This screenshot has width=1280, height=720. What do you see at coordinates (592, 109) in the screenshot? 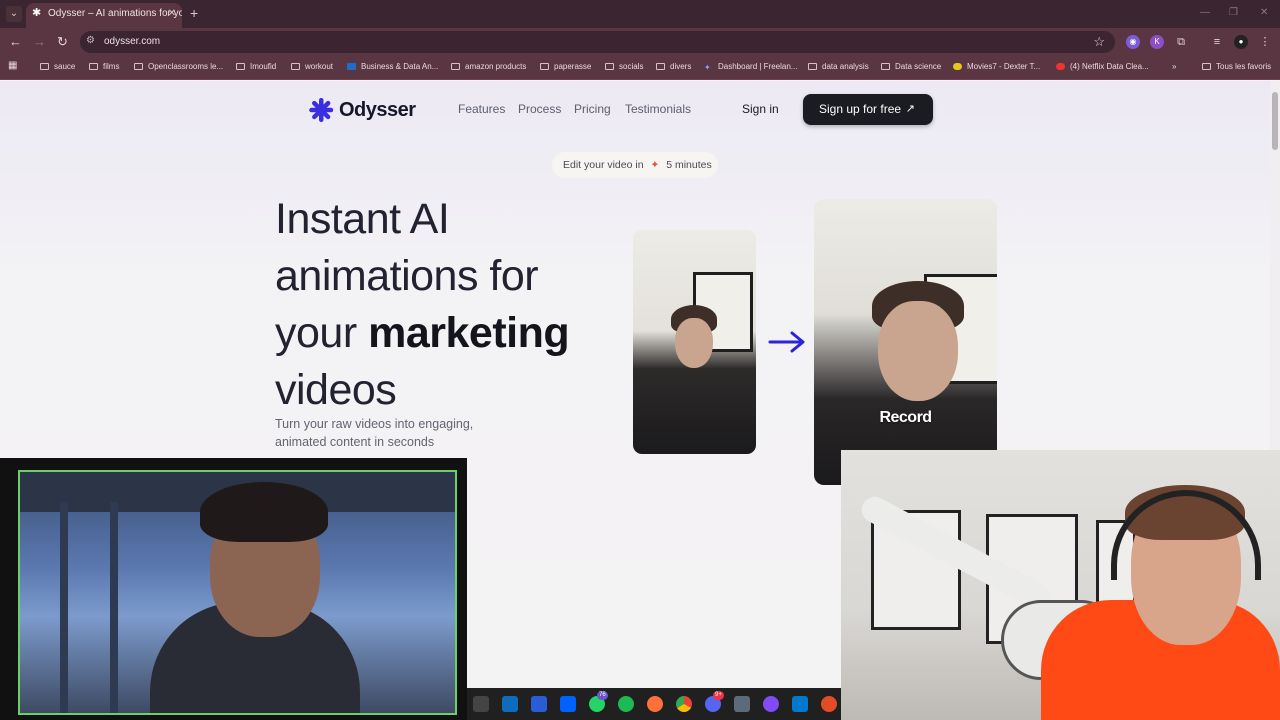
I see `nav-pricing: Pricing` at bounding box center [592, 109].